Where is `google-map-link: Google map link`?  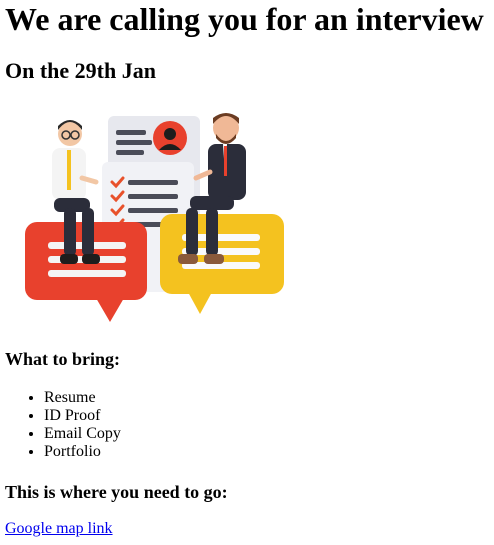 google-map-link: Google map link is located at coordinates (59, 529).